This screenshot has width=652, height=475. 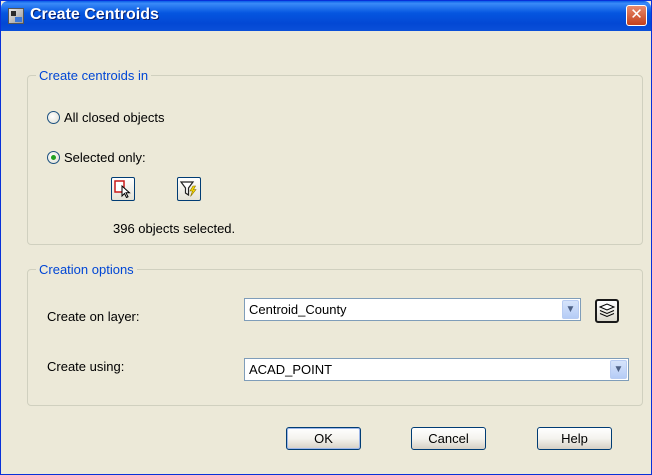 What do you see at coordinates (574, 438) in the screenshot?
I see `help-button: Help` at bounding box center [574, 438].